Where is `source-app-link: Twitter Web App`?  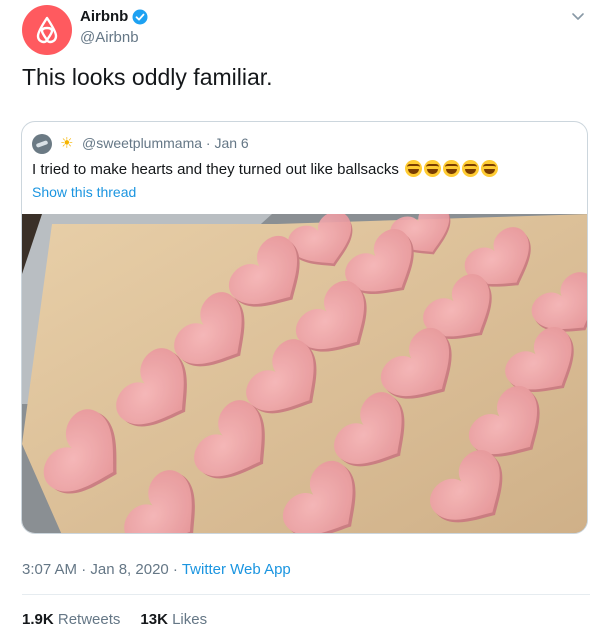 source-app-link: Twitter Web App is located at coordinates (236, 569).